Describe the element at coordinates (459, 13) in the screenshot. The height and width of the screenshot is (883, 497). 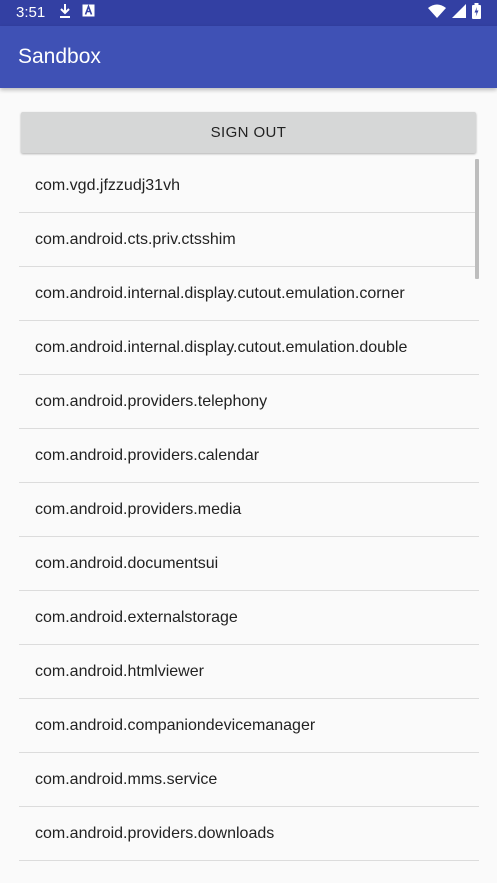
I see `signal-icon` at that location.